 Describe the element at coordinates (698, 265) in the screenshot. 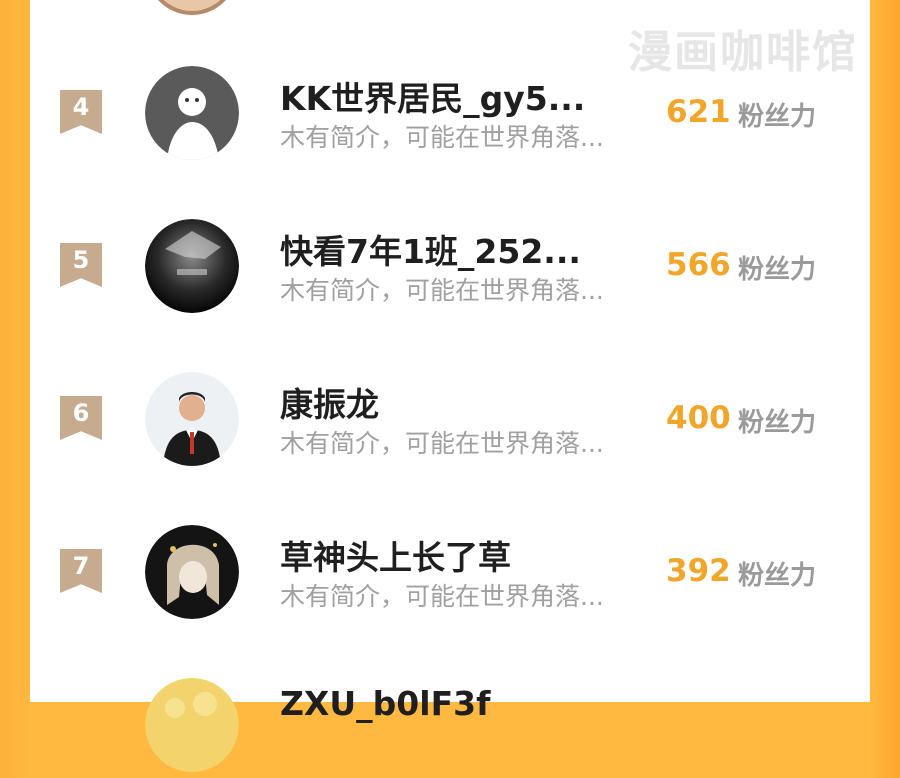

I see `fan-score: 566` at that location.